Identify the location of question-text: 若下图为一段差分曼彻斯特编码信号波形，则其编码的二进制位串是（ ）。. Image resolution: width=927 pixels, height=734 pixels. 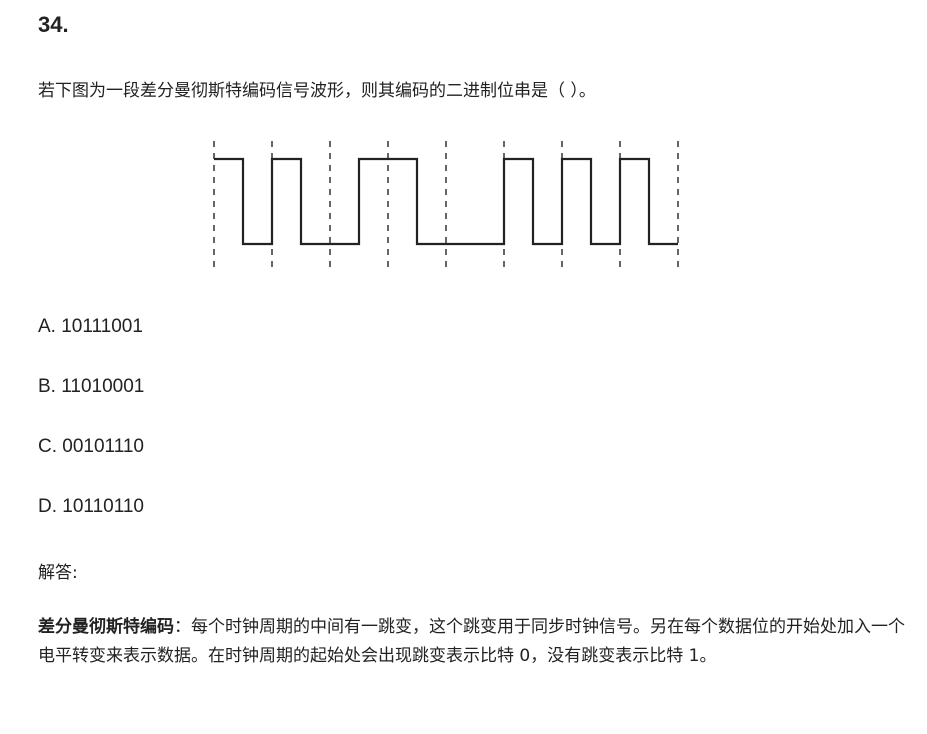
(317, 91).